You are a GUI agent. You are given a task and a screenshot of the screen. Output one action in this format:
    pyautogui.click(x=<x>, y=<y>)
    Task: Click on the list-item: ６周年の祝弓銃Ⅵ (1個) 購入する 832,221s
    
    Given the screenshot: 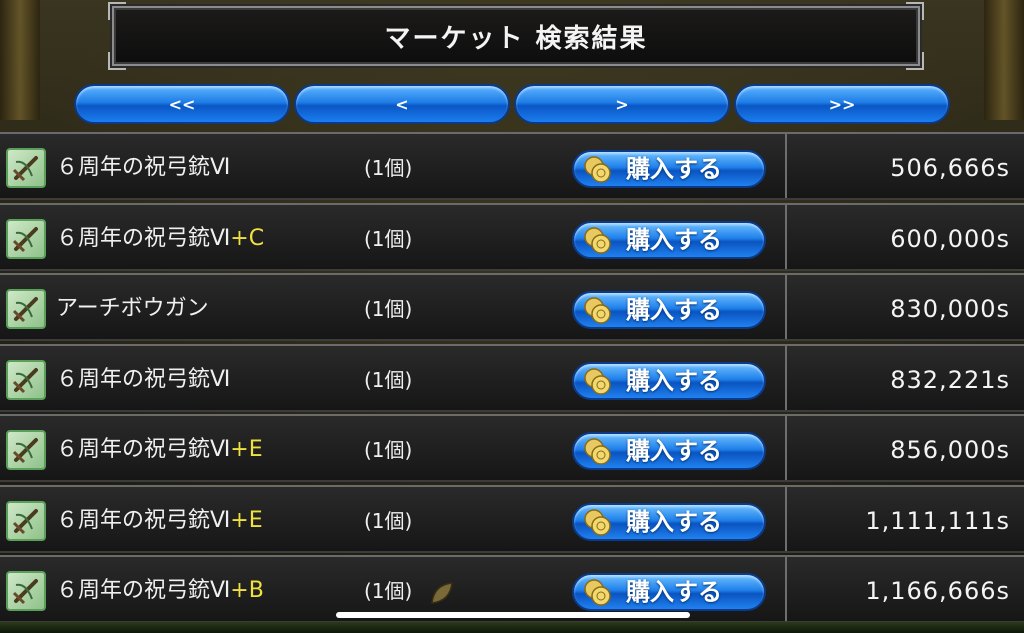 What is the action you would take?
    pyautogui.click(x=512, y=378)
    